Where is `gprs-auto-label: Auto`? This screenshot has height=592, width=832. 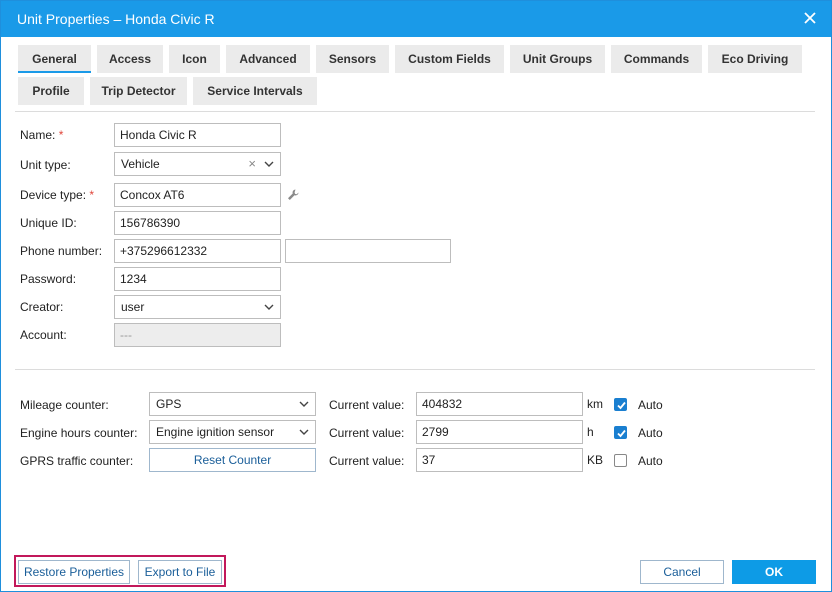 gprs-auto-label: Auto is located at coordinates (650, 461).